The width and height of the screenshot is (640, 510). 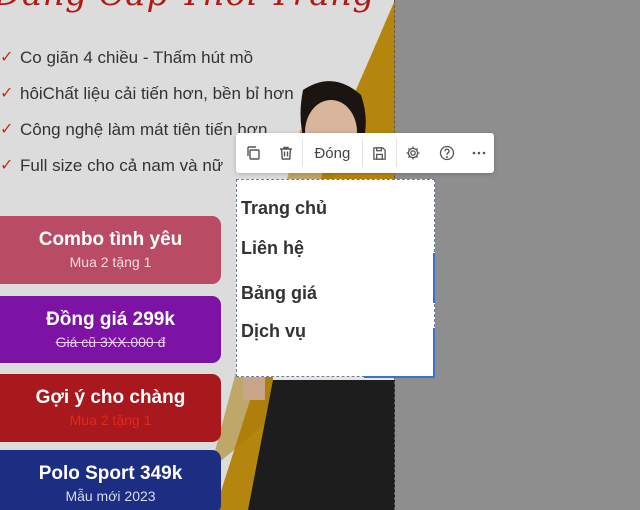 I want to click on element-toolbar: Đóng, so click(x=365, y=153).